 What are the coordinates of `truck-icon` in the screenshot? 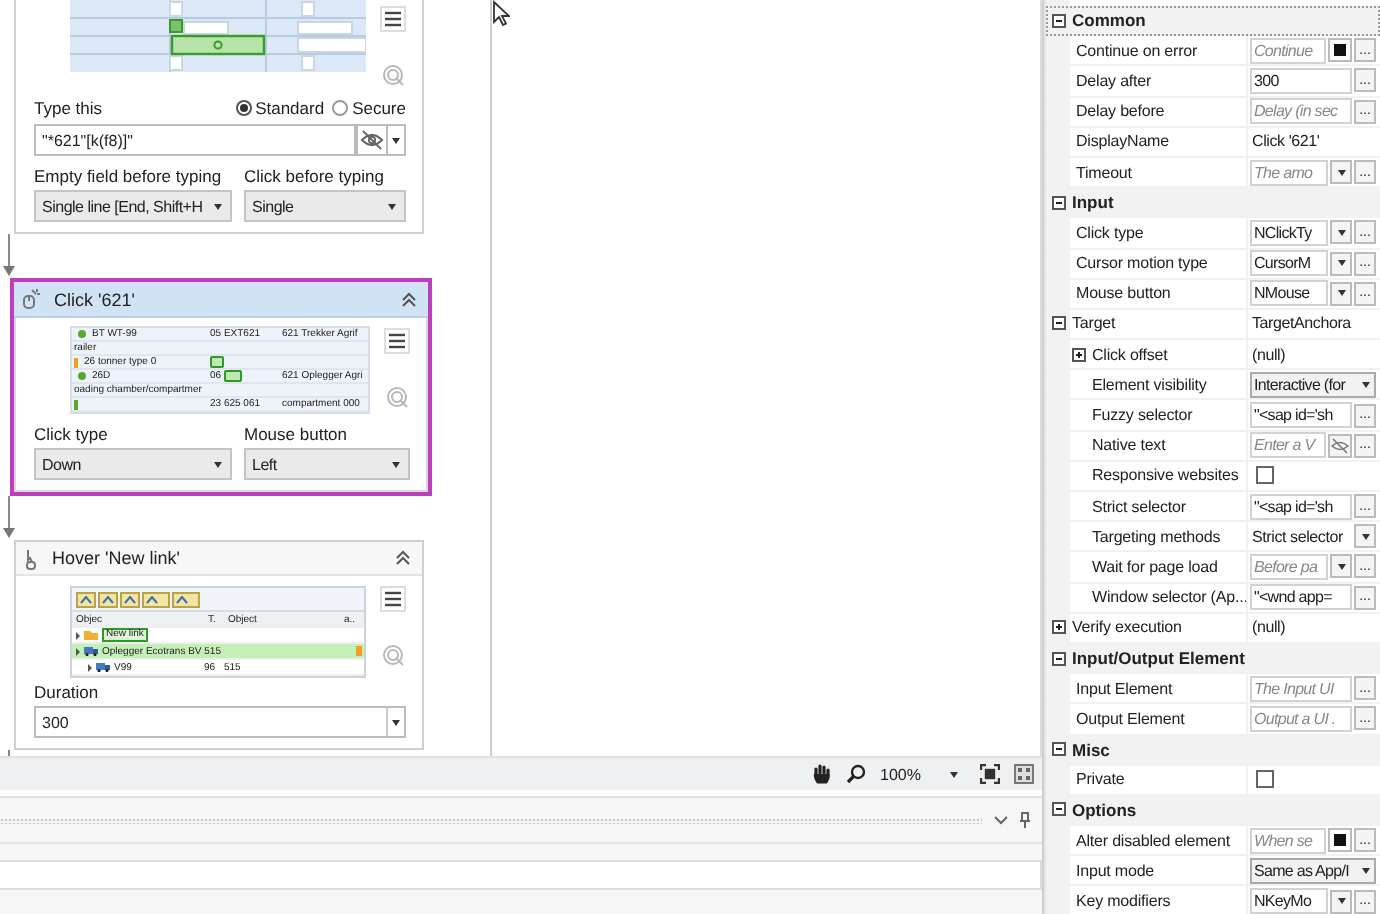 It's located at (91, 651).